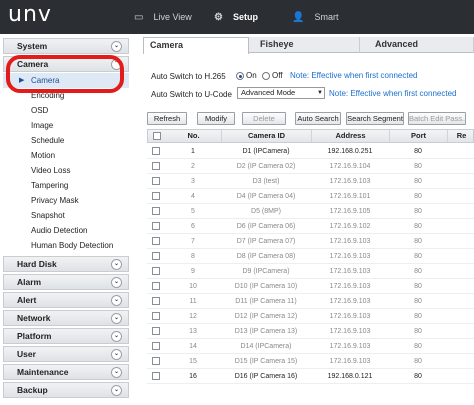  What do you see at coordinates (193, 241) in the screenshot?
I see `row-number: 7` at bounding box center [193, 241].